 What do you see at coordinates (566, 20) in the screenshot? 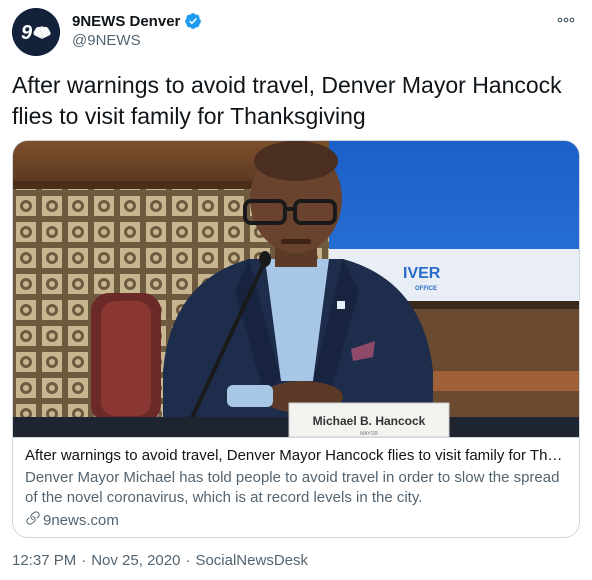
I see `more-options-icon` at bounding box center [566, 20].